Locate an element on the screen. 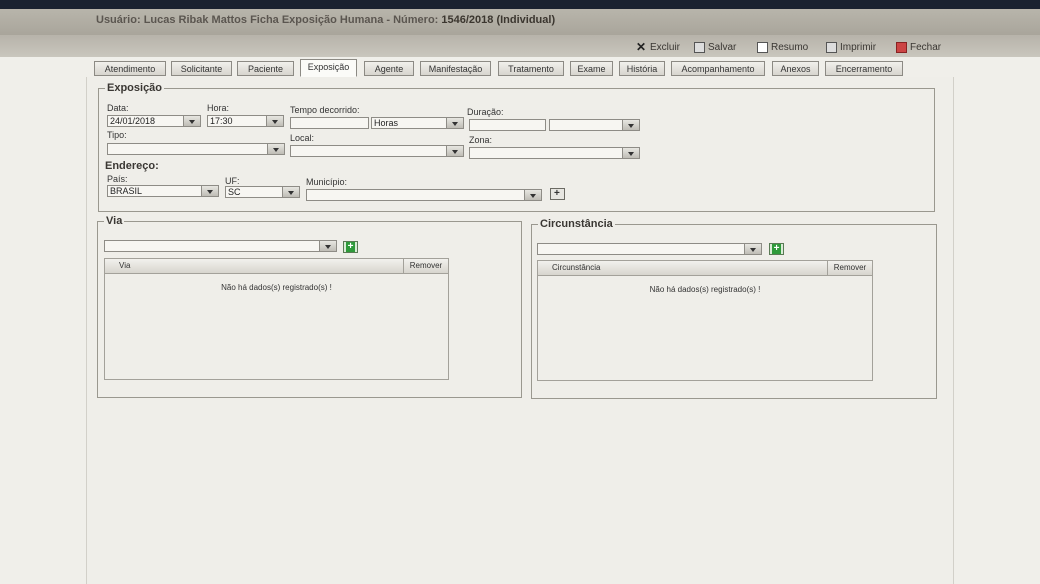 This screenshot has width=1040, height=584. hora-field: 17:30 is located at coordinates (245, 121).